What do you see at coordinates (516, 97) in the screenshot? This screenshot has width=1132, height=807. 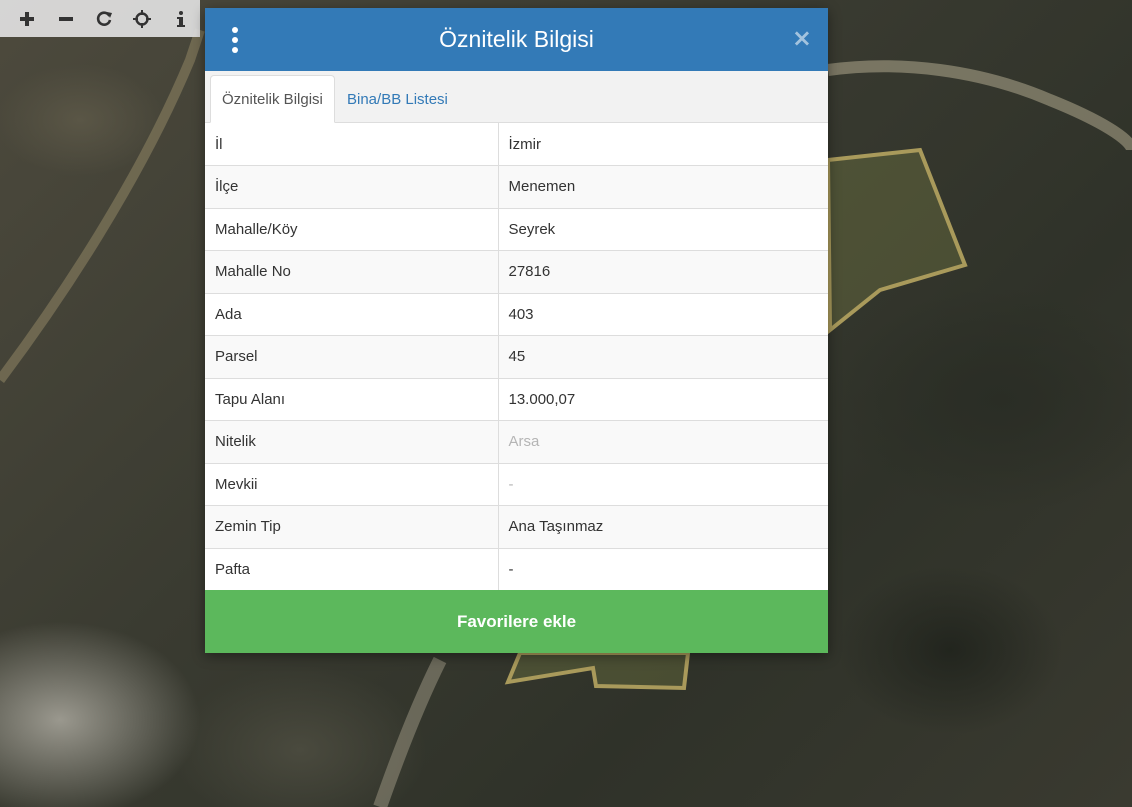 I see `tab-bar: Öznitelik Bilgisi Bina/BB Listesi` at bounding box center [516, 97].